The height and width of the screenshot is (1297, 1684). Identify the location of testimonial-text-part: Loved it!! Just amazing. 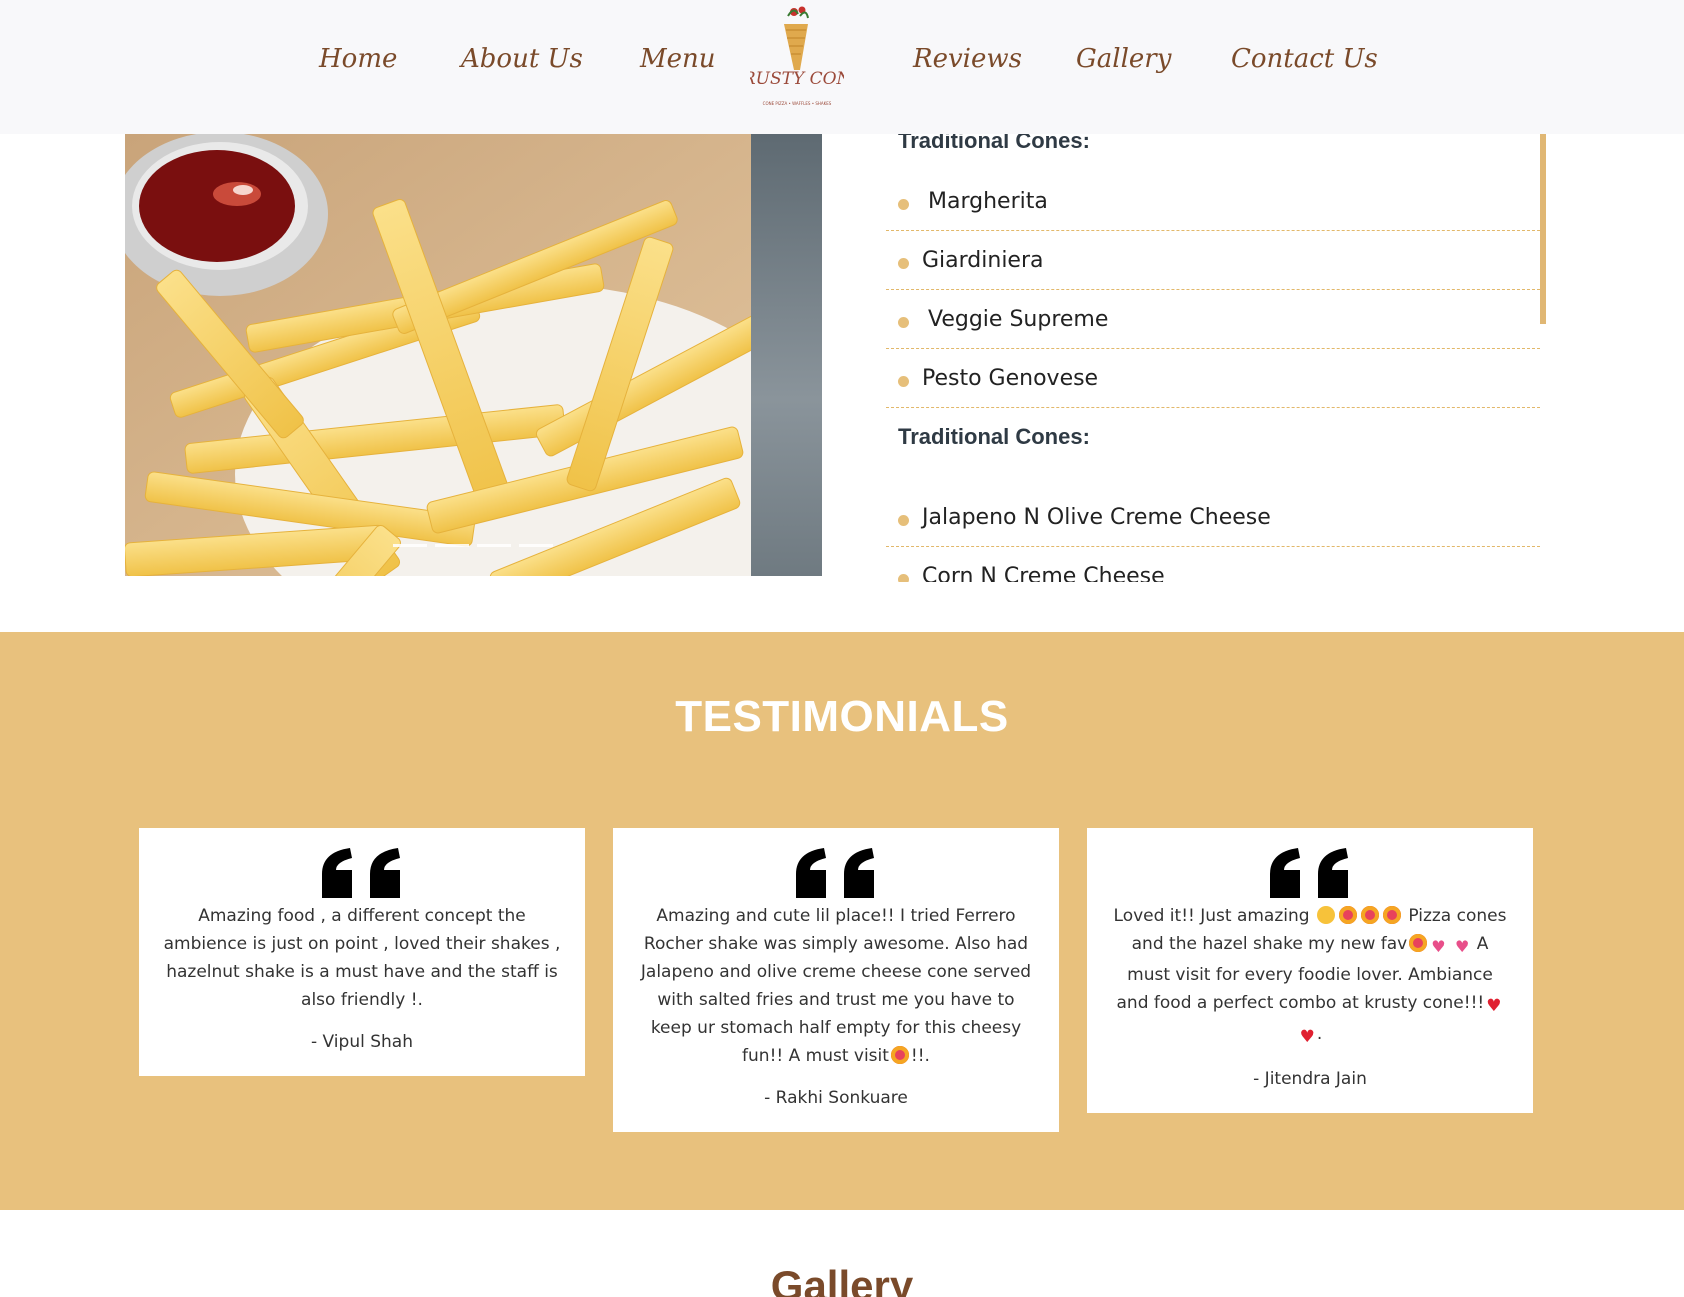
(1211, 916).